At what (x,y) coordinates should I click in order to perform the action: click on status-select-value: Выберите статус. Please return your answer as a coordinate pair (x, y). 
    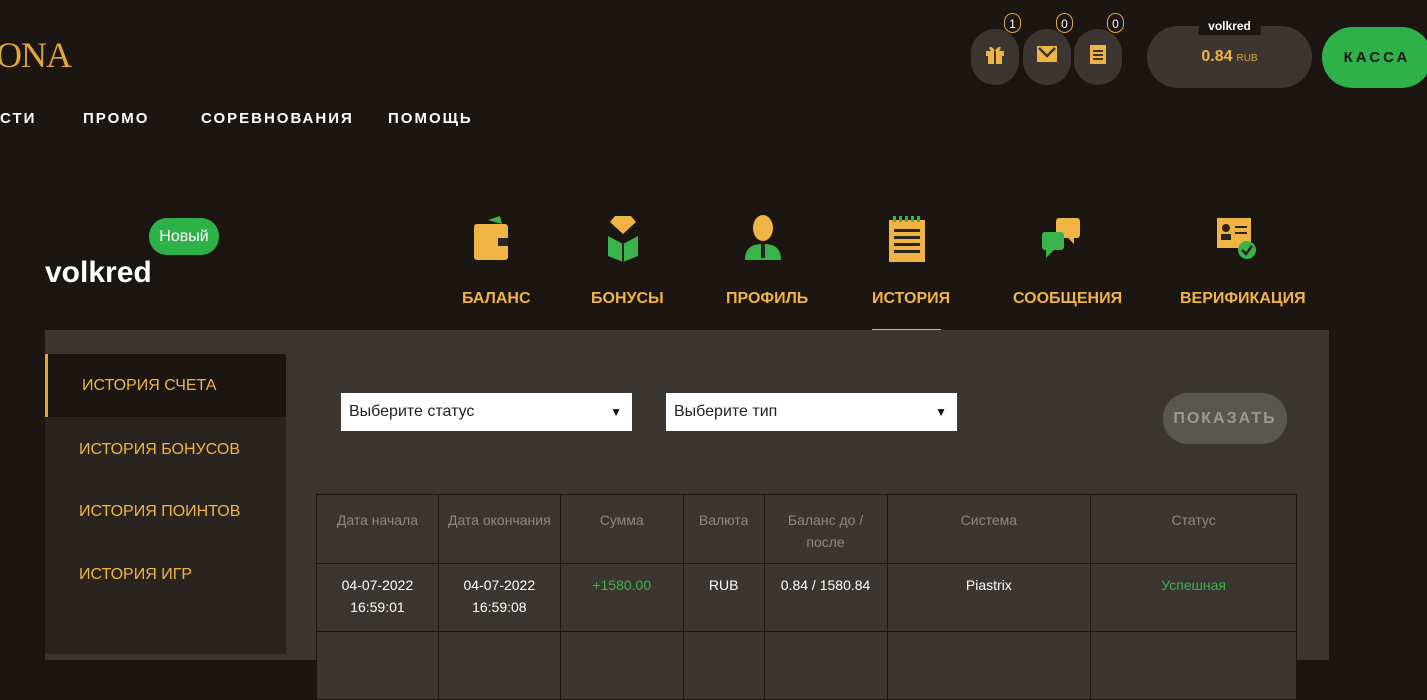
    Looking at the image, I should click on (412, 411).